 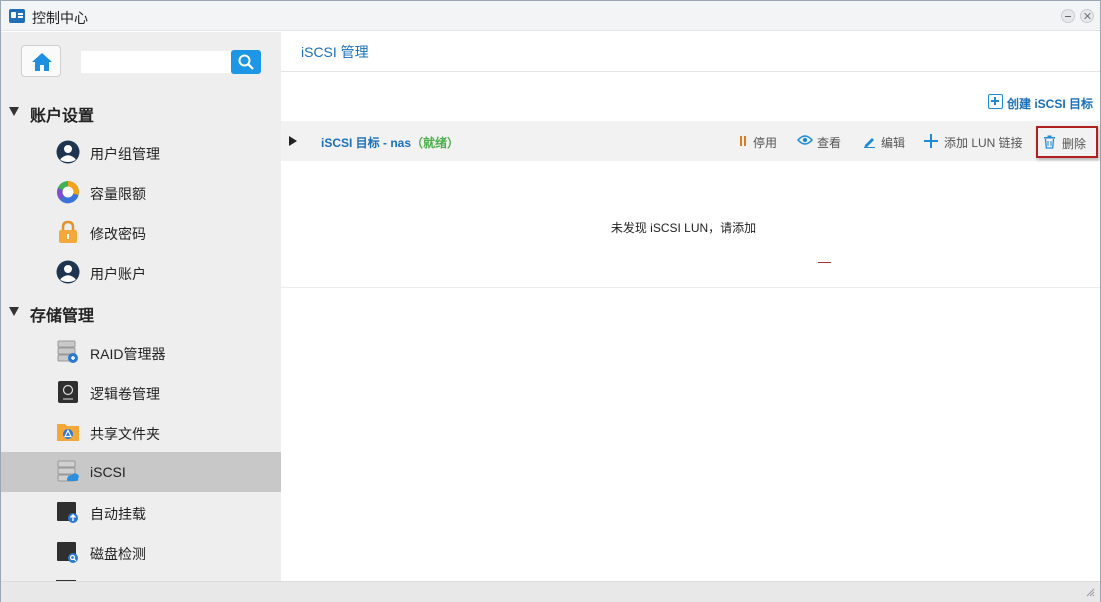 What do you see at coordinates (683, 228) in the screenshot?
I see `empty-message: 未发现 iSCSI LUN，请添加` at bounding box center [683, 228].